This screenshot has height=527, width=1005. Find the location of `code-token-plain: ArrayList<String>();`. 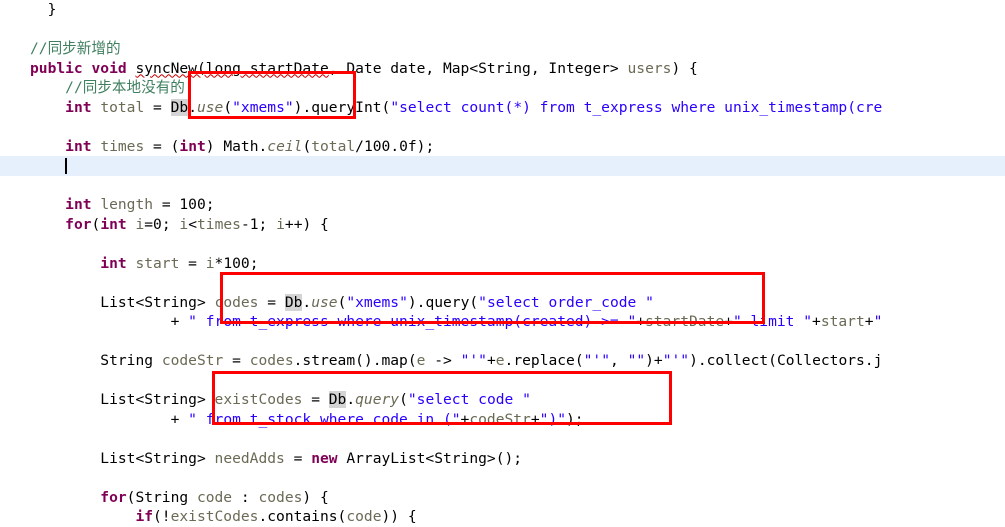

code-token-plain: ArrayList<String>(); is located at coordinates (430, 458).